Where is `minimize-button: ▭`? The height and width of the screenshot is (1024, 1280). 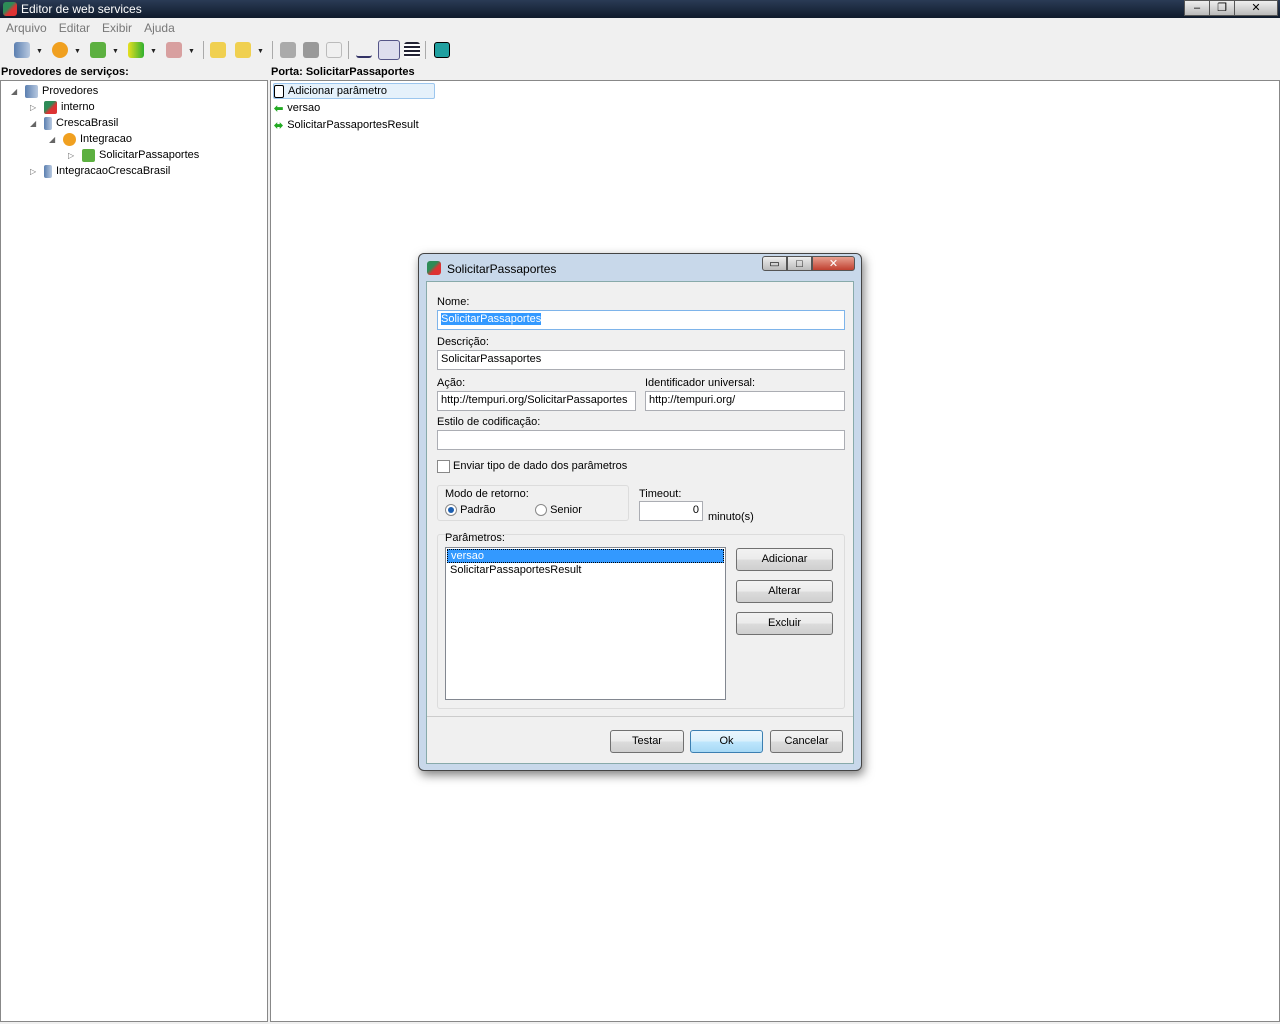
minimize-button: ▭ is located at coordinates (774, 263).